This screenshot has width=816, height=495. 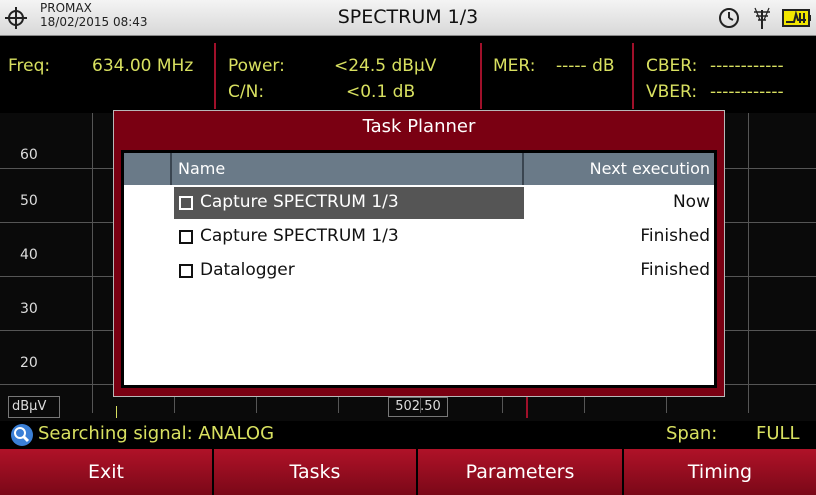 I want to click on search-icon, so click(x=22, y=435).